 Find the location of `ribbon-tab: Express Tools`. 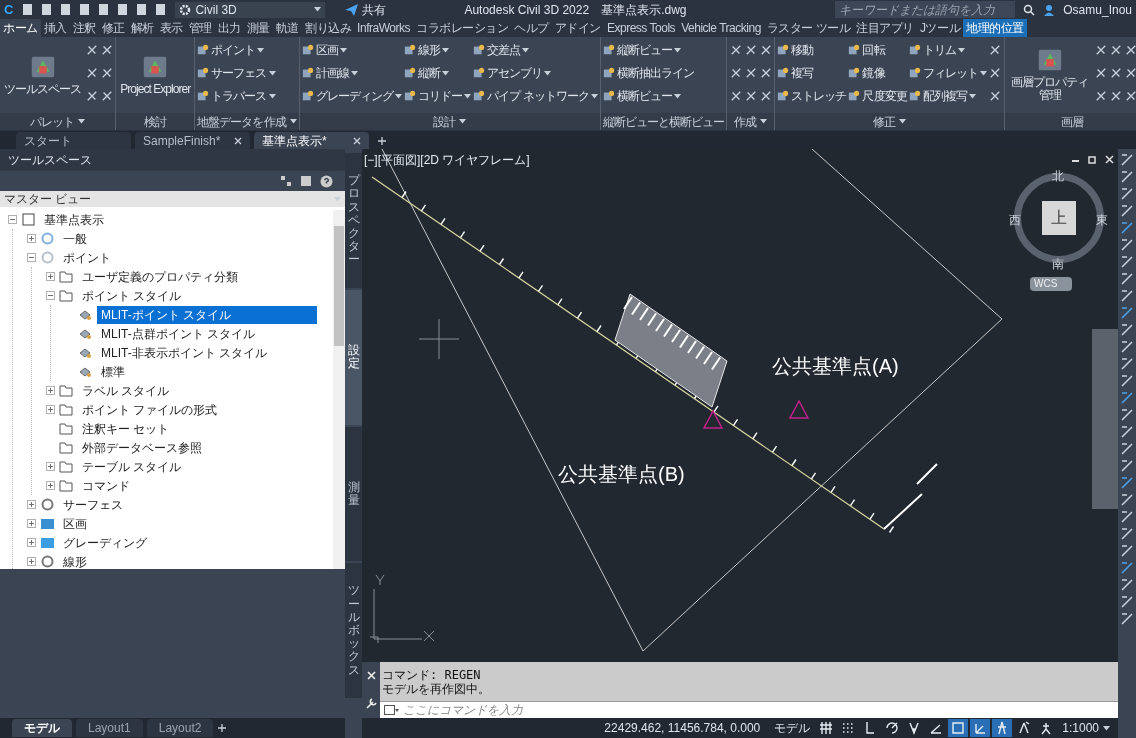

ribbon-tab: Express Tools is located at coordinates (641, 28).